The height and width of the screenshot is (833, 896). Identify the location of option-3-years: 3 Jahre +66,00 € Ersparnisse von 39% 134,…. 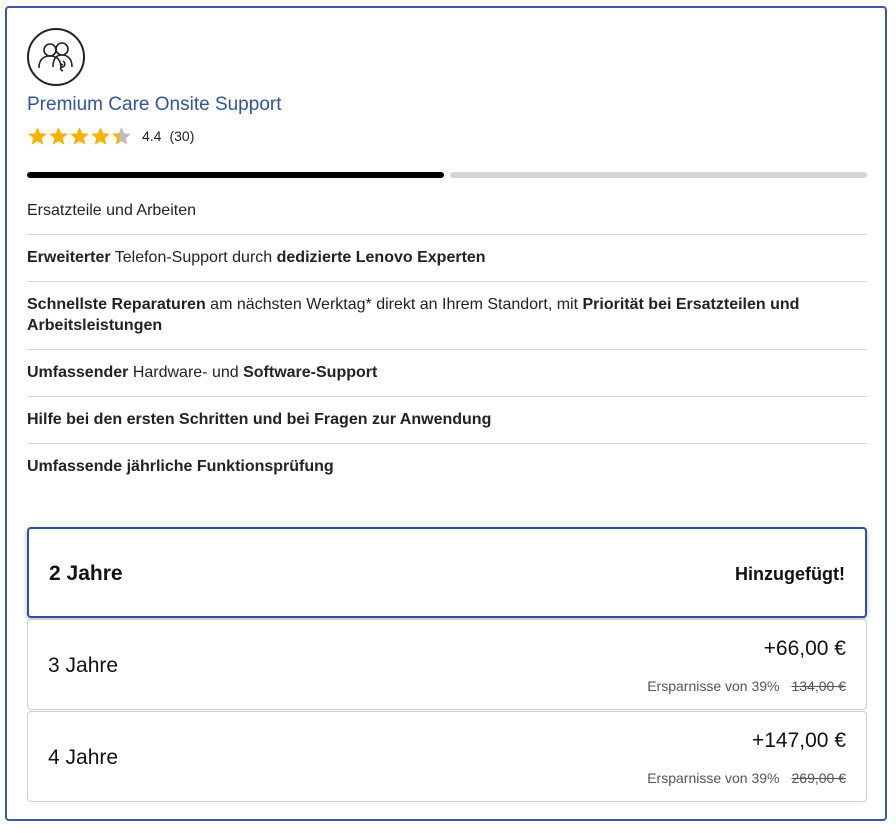
(447, 664).